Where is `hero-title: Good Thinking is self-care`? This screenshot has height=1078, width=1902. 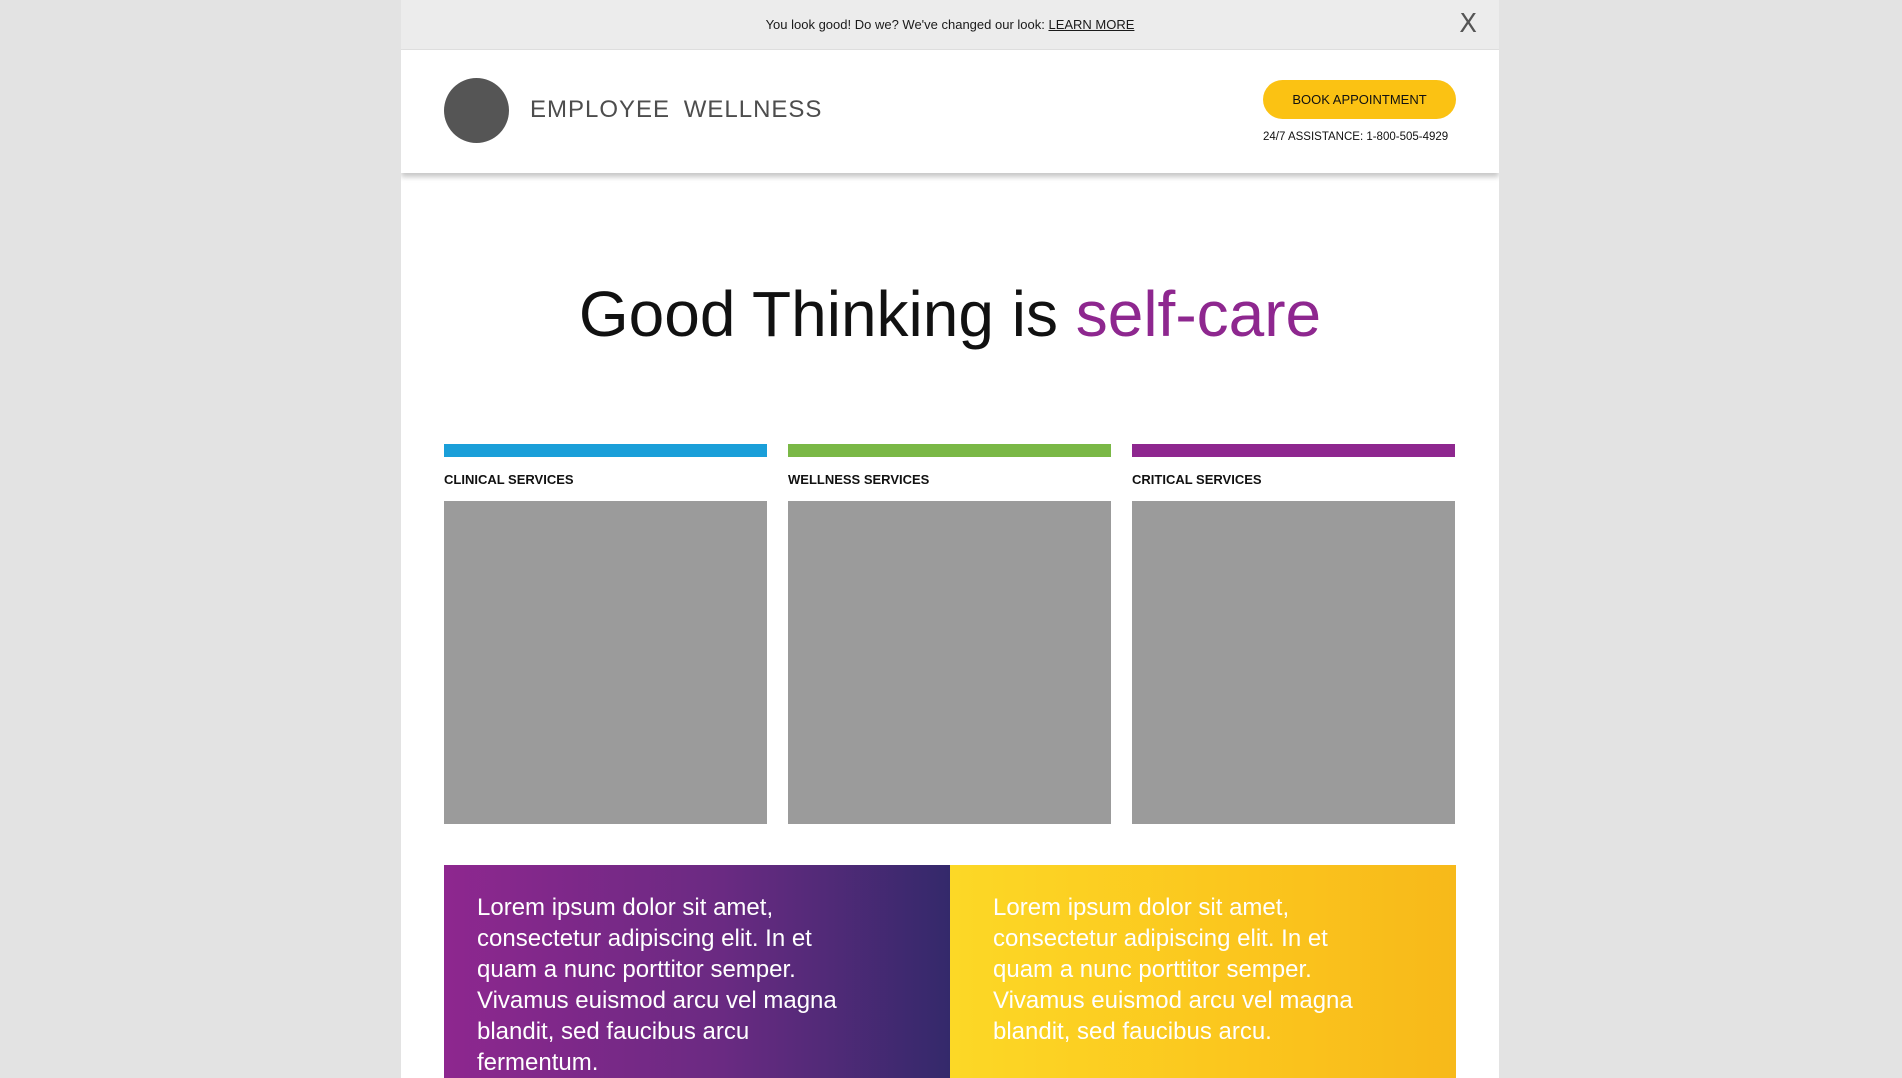 hero-title: Good Thinking is self-care is located at coordinates (950, 314).